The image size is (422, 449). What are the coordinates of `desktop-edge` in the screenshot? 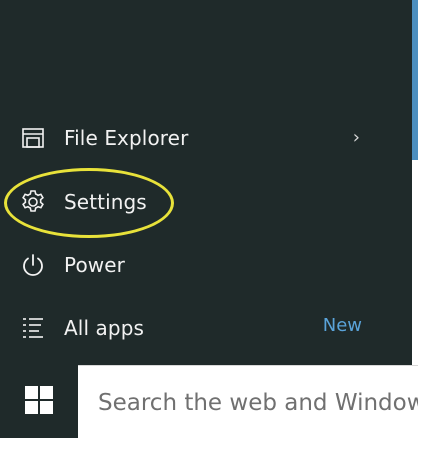 It's located at (415, 80).